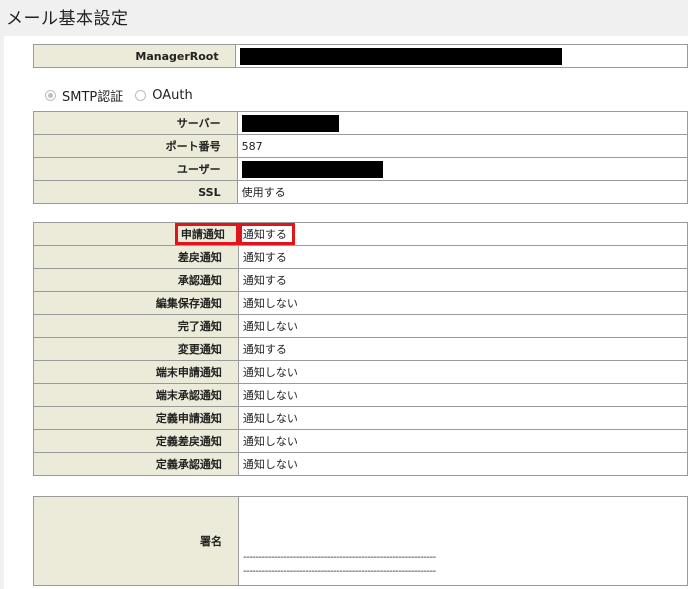 The height and width of the screenshot is (589, 688). I want to click on manager-table: ManagerRoot, so click(360, 56).